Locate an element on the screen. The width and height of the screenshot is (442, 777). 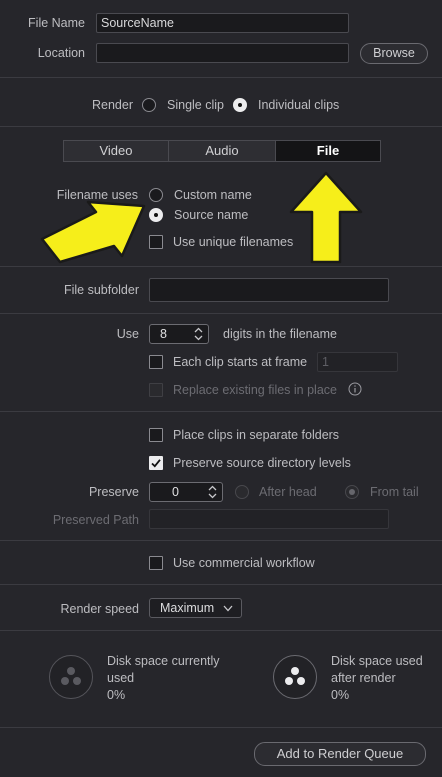
separate-folders-label: Place clips in separate folders is located at coordinates (256, 435).